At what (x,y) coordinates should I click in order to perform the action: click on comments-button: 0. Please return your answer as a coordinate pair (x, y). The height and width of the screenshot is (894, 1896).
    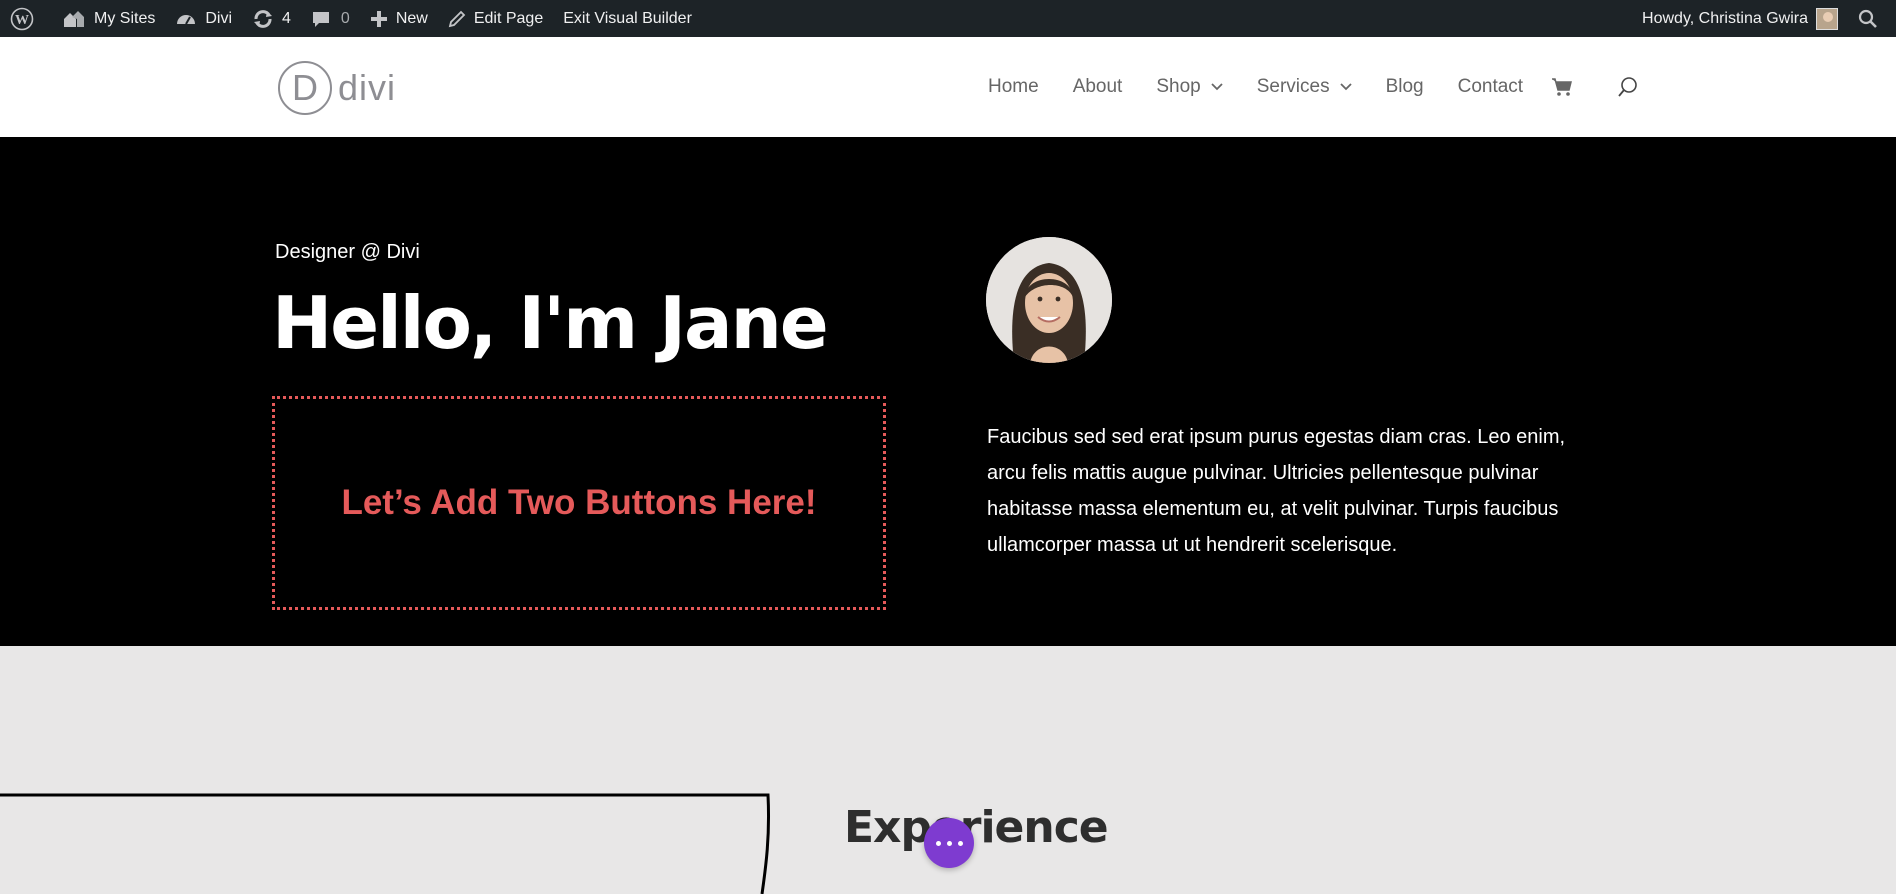
    Looking at the image, I should click on (330, 18).